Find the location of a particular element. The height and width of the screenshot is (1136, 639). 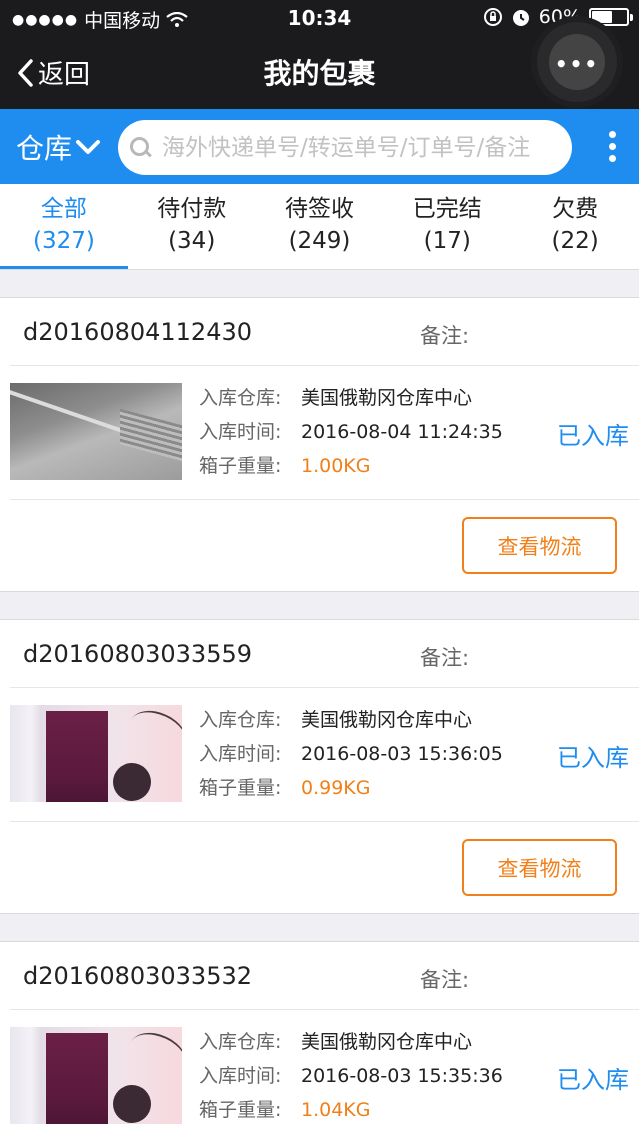

chevron-down-icon is located at coordinates (88, 147).